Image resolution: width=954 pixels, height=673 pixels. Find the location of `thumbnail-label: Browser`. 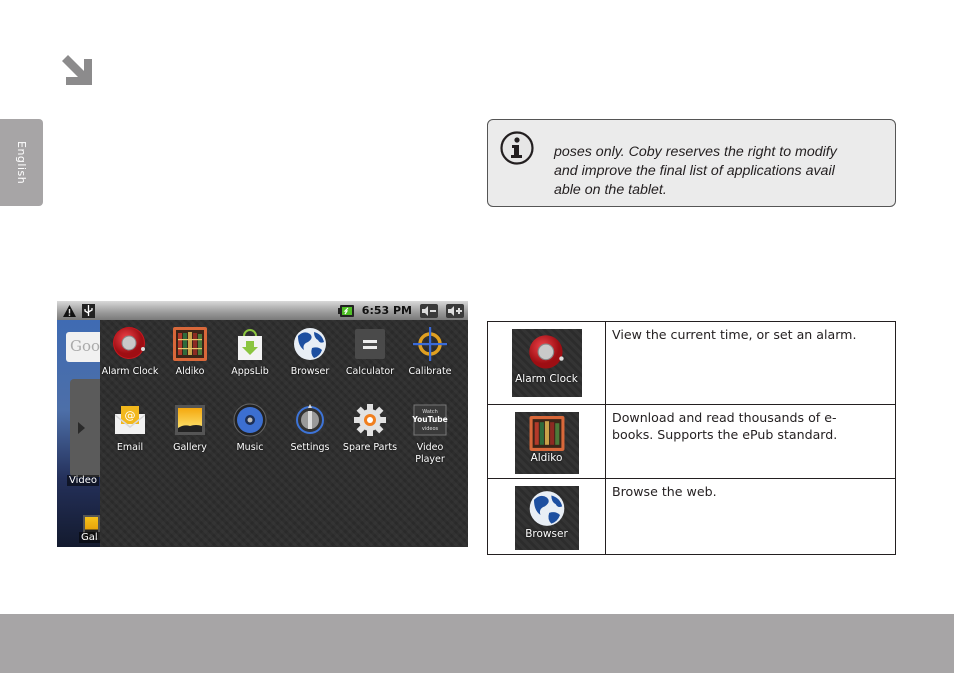

thumbnail-label: Browser is located at coordinates (546, 534).